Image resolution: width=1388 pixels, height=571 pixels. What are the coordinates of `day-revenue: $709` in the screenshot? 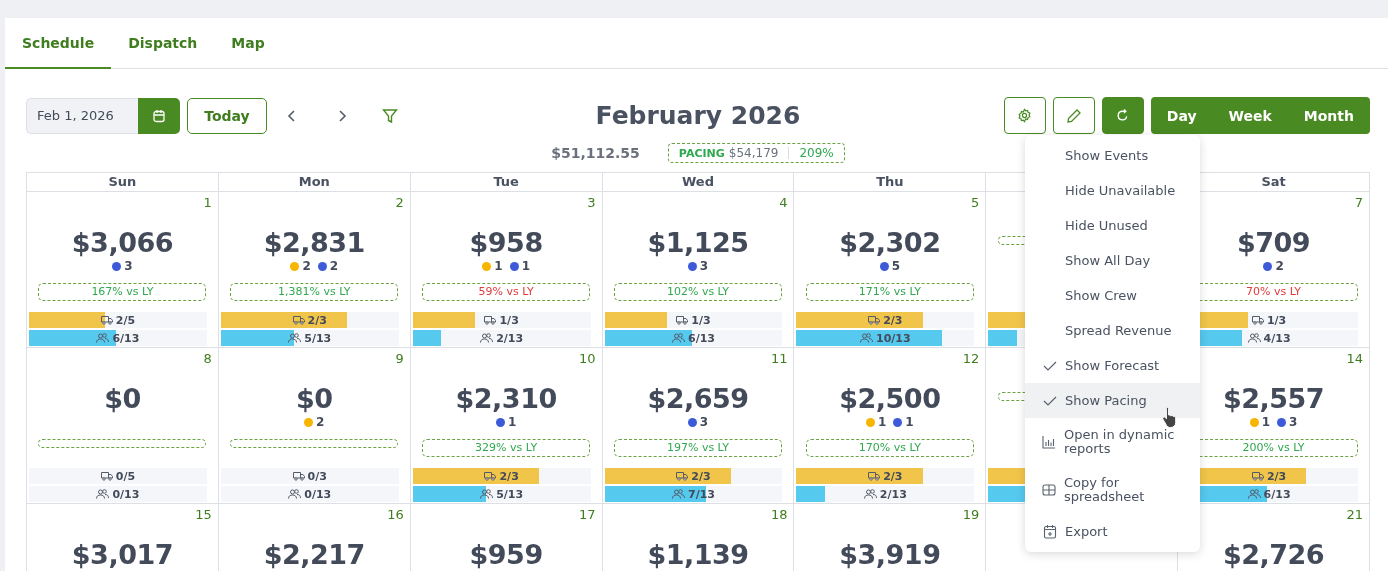 It's located at (1274, 242).